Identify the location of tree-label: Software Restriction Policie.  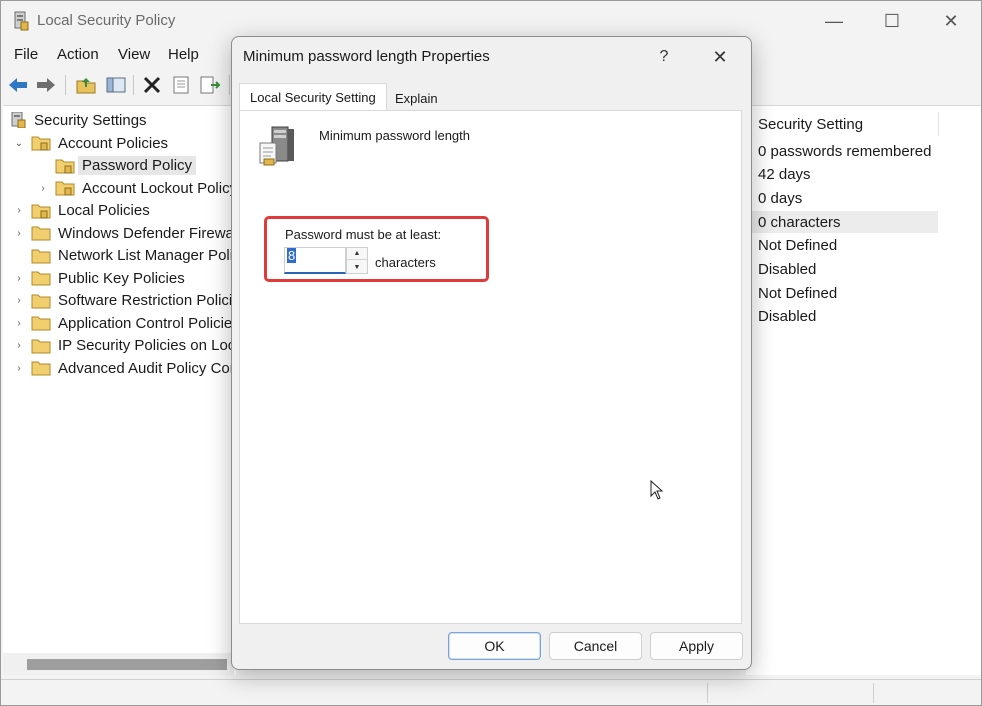
(147, 300).